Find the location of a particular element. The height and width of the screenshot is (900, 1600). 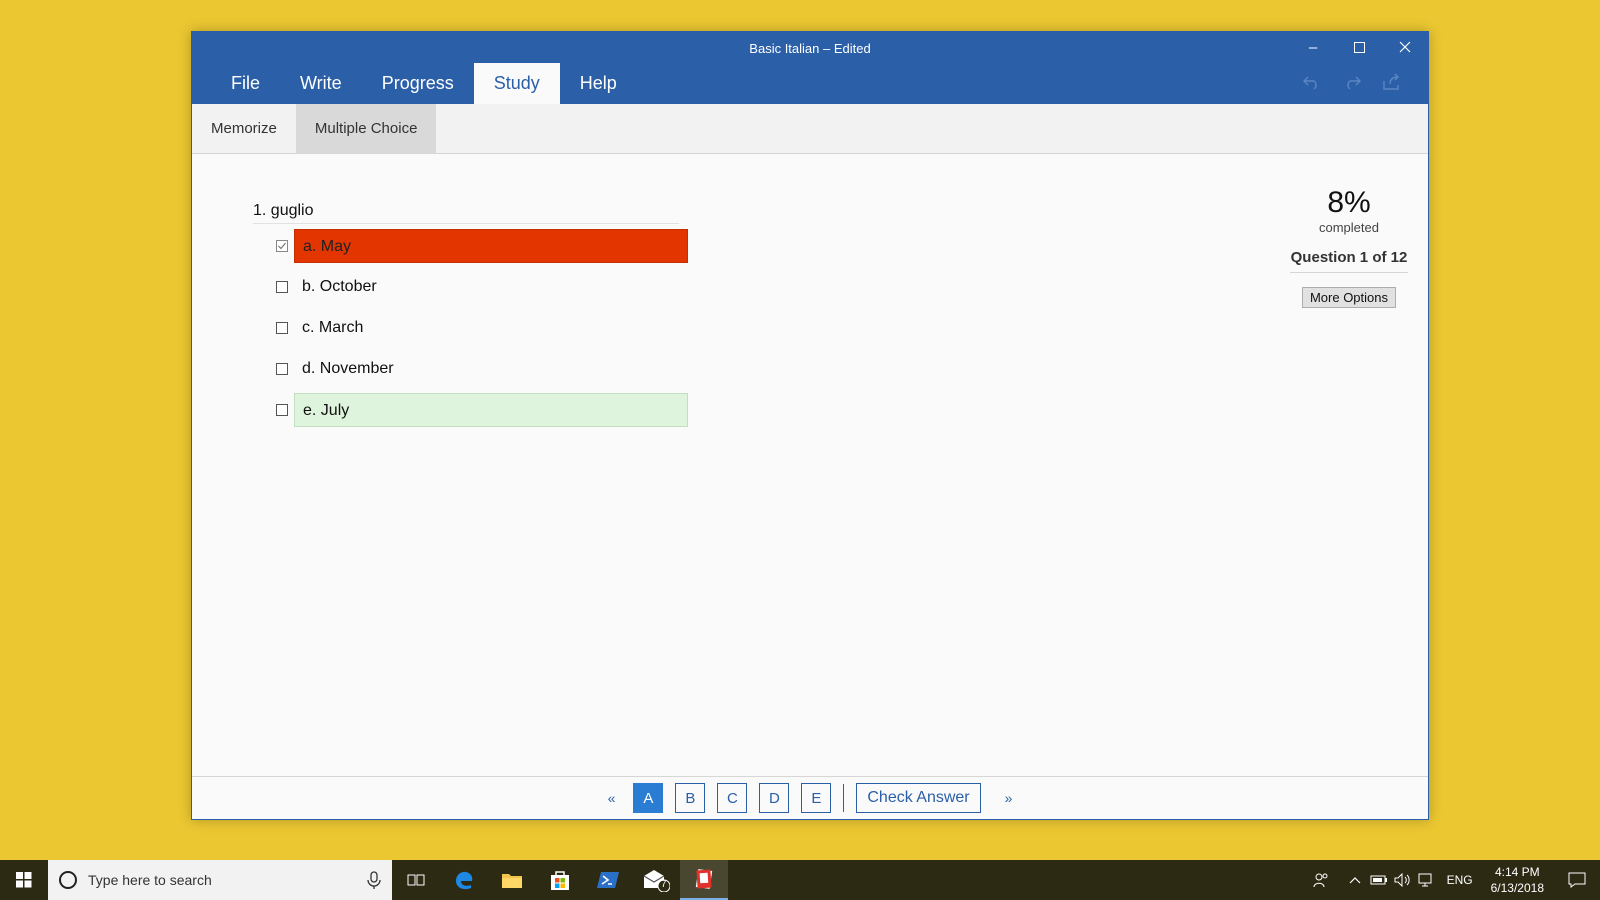

powershell-icon is located at coordinates (608, 880).